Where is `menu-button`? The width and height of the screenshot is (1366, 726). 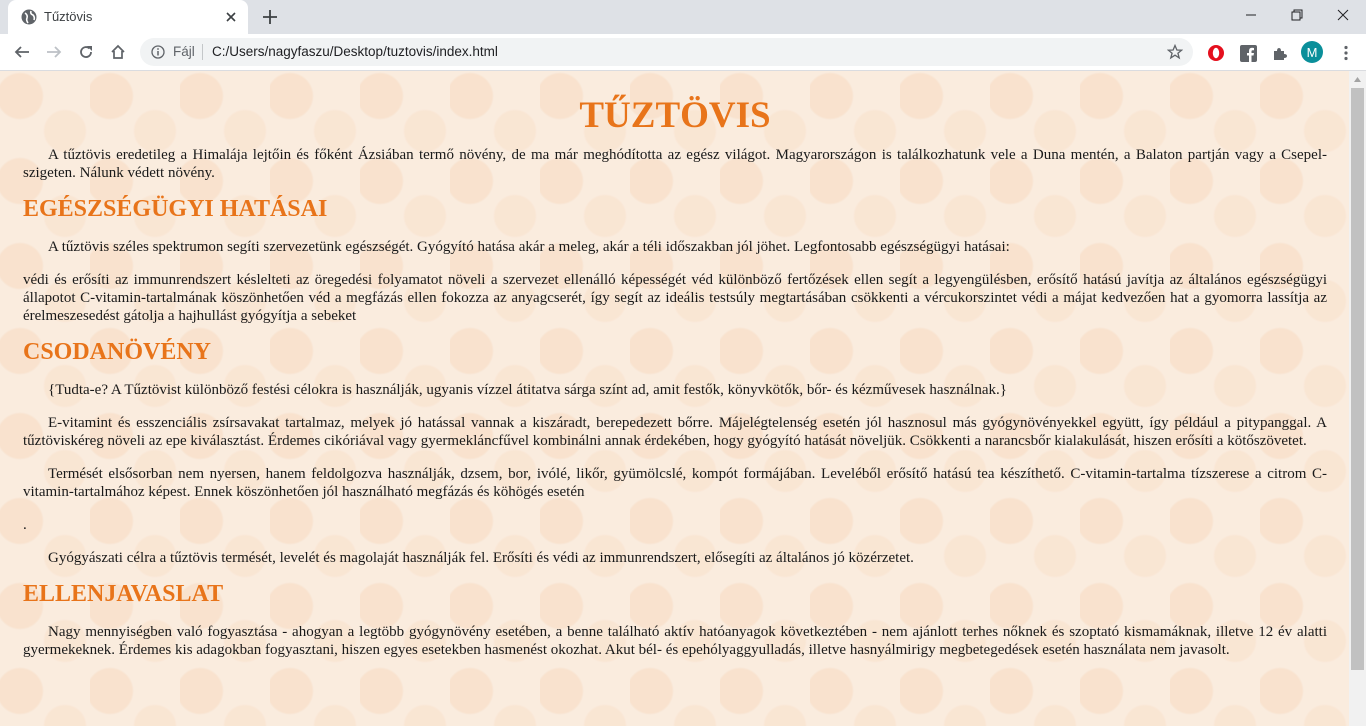
menu-button is located at coordinates (1346, 53).